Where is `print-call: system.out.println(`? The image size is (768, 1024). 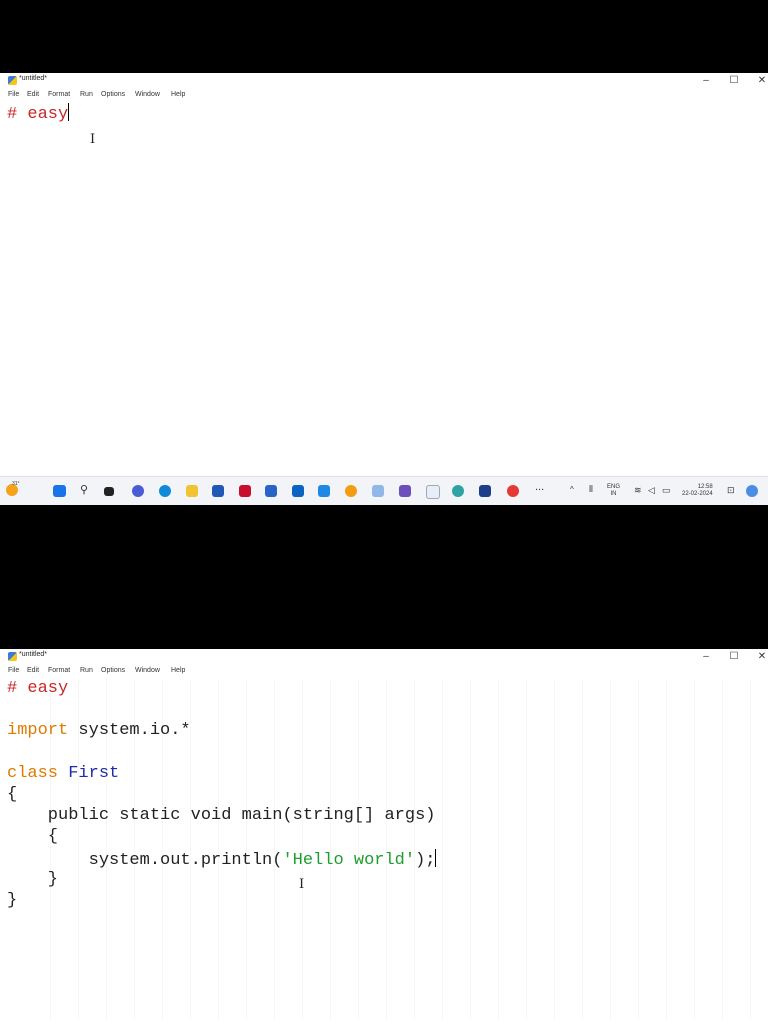 print-call: system.out.println( is located at coordinates (145, 860).